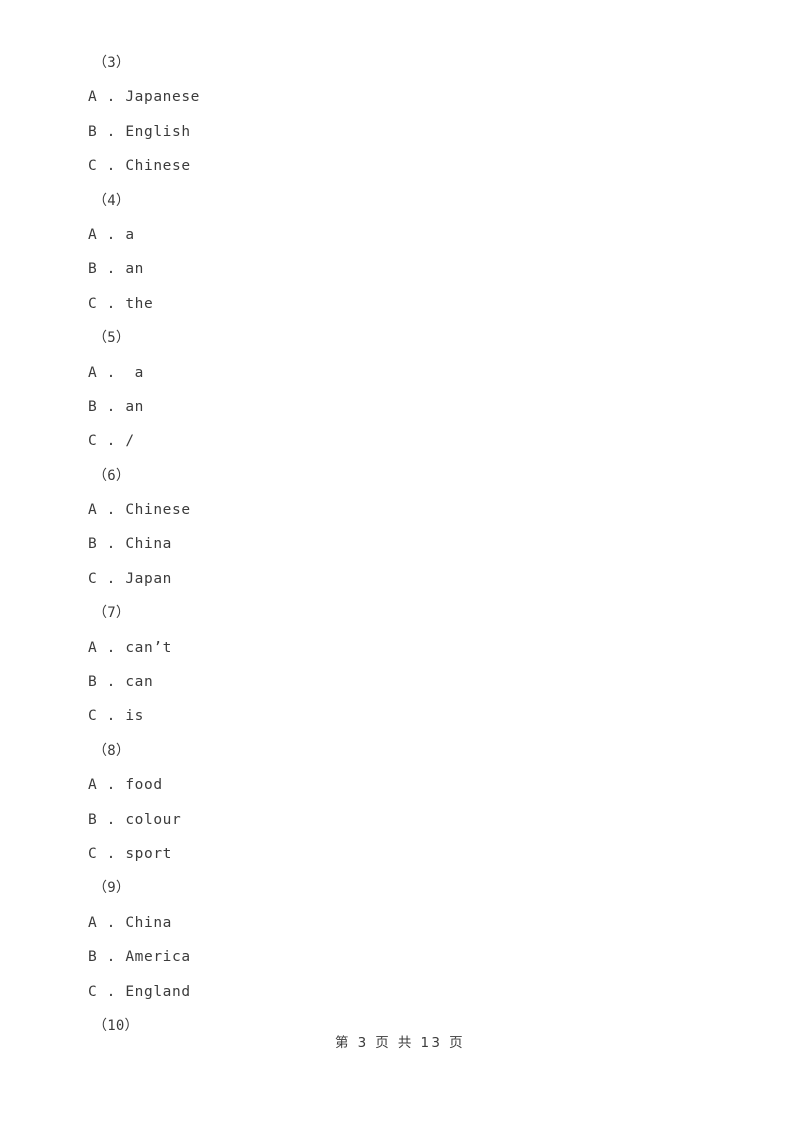 The width and height of the screenshot is (800, 1132). Describe the element at coordinates (162, 97) in the screenshot. I see `option-text: Japanese` at that location.